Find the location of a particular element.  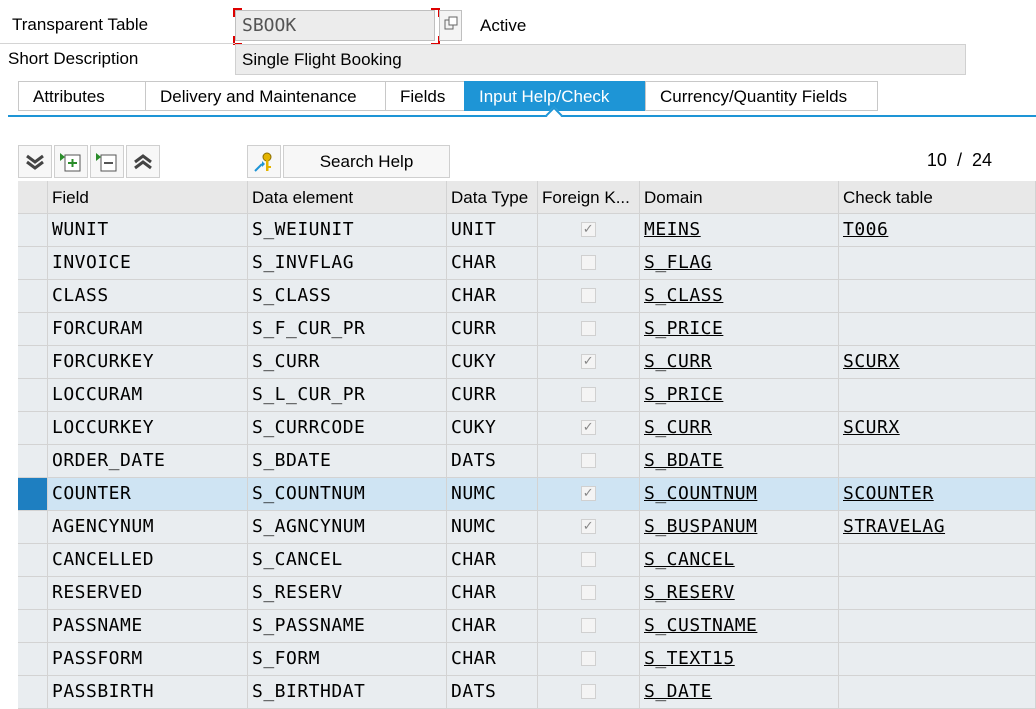

table-row: RESERVED S_RESERV CHAR S_RESERV is located at coordinates (527, 593).